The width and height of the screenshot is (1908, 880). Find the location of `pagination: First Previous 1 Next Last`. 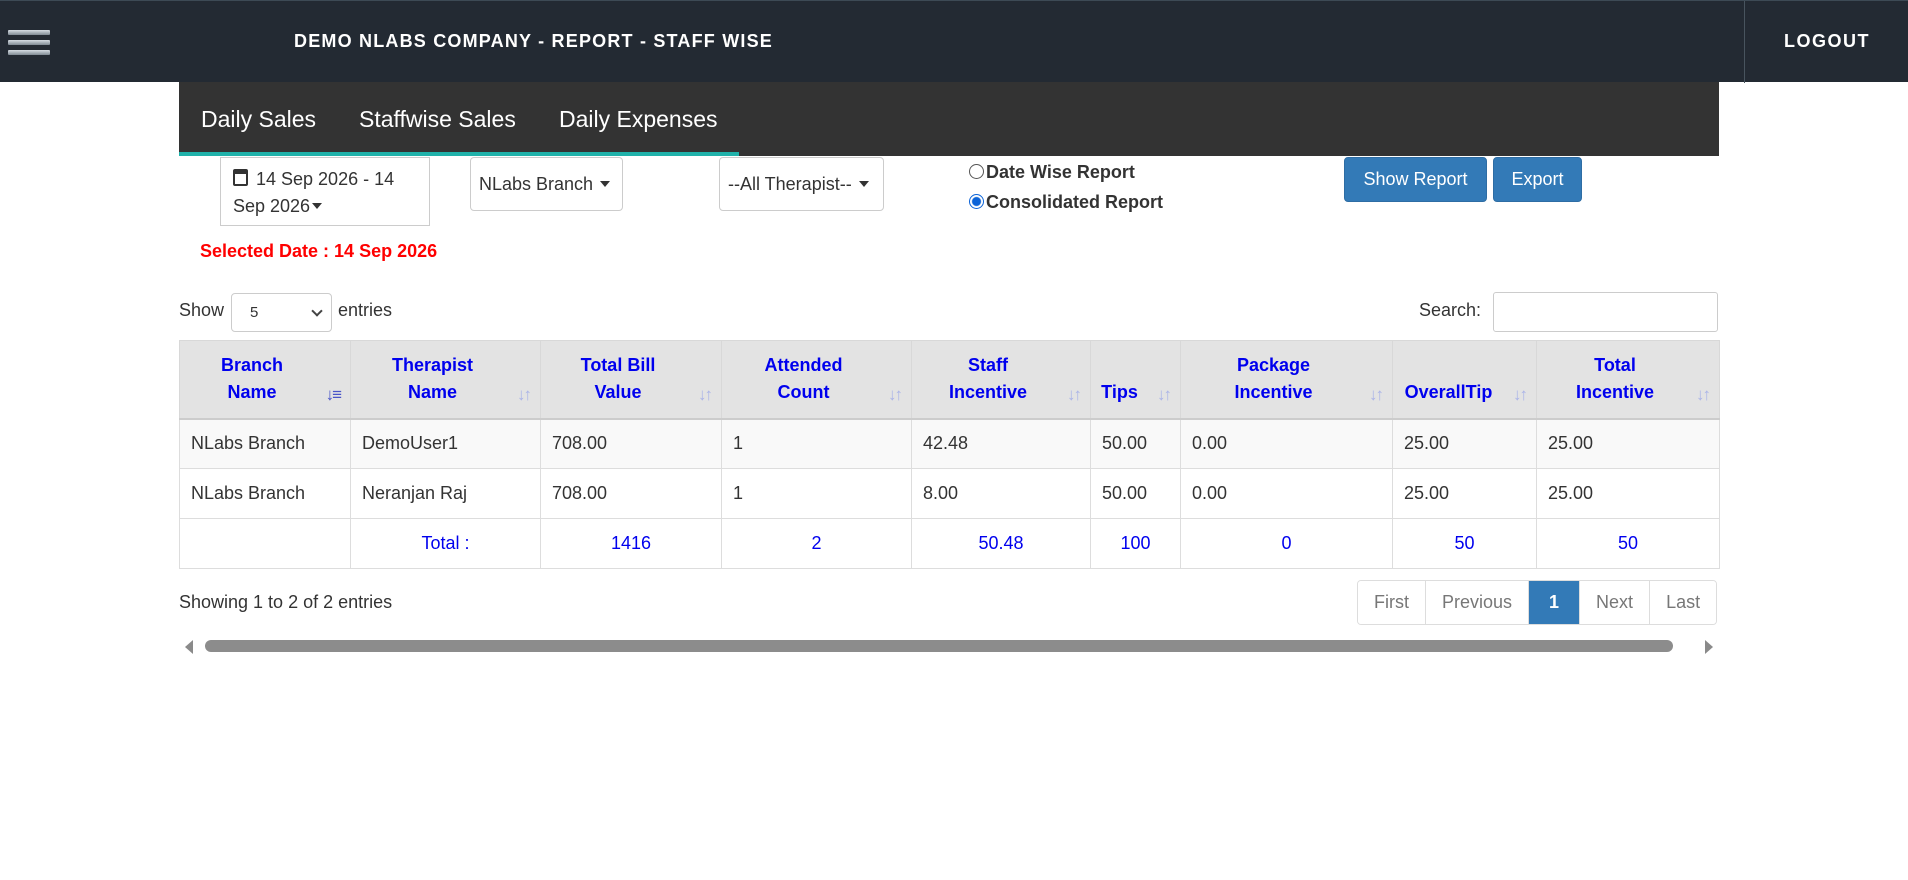

pagination: First Previous 1 Next Last is located at coordinates (1537, 602).